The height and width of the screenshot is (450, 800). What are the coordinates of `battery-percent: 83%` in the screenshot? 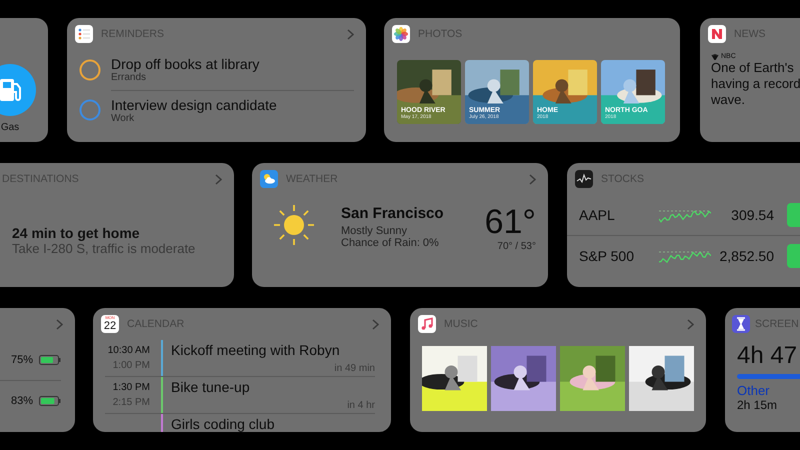 It's located at (21, 401).